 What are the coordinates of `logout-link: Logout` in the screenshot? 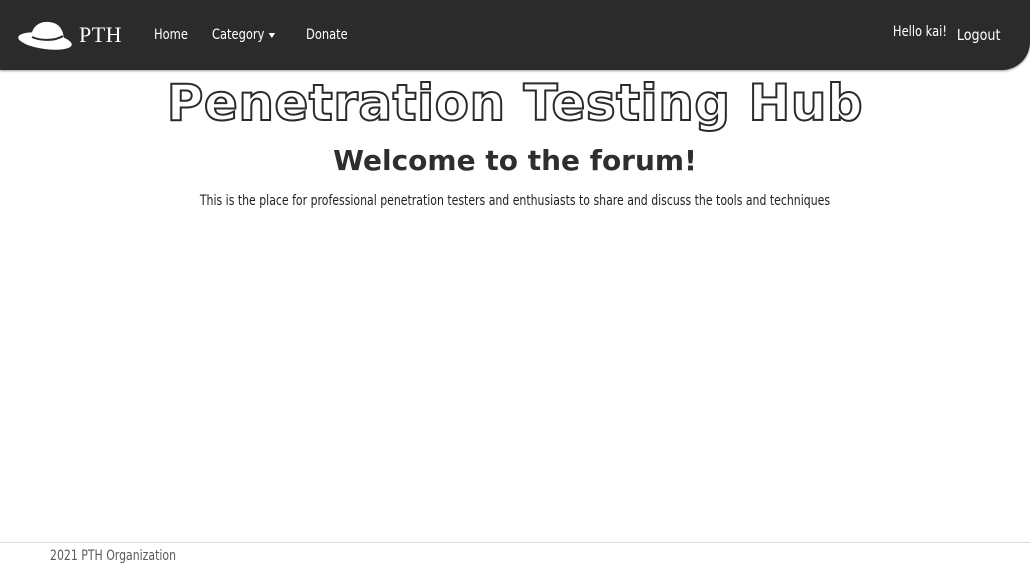 It's located at (978, 35).